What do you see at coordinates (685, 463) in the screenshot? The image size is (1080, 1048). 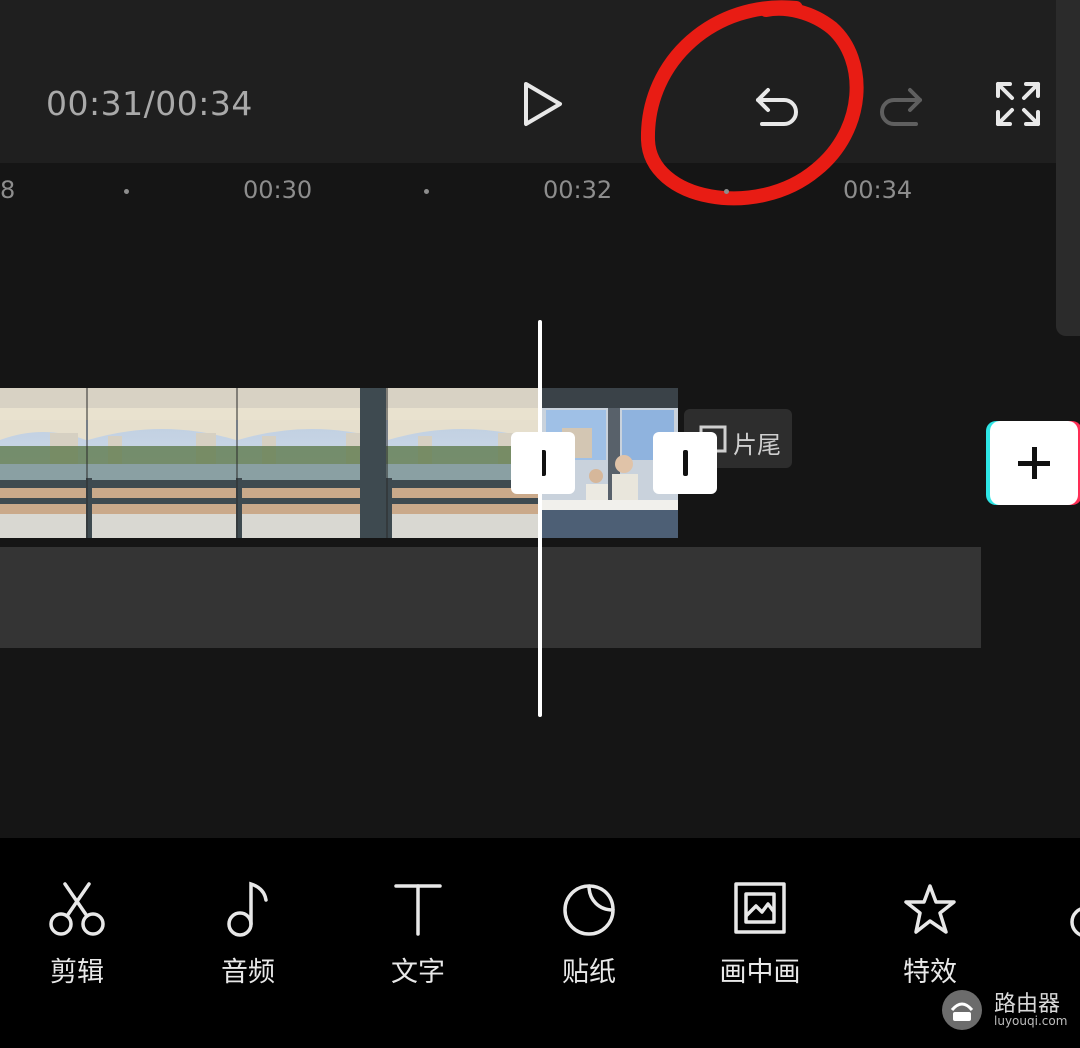 I see `trim-handle-right` at bounding box center [685, 463].